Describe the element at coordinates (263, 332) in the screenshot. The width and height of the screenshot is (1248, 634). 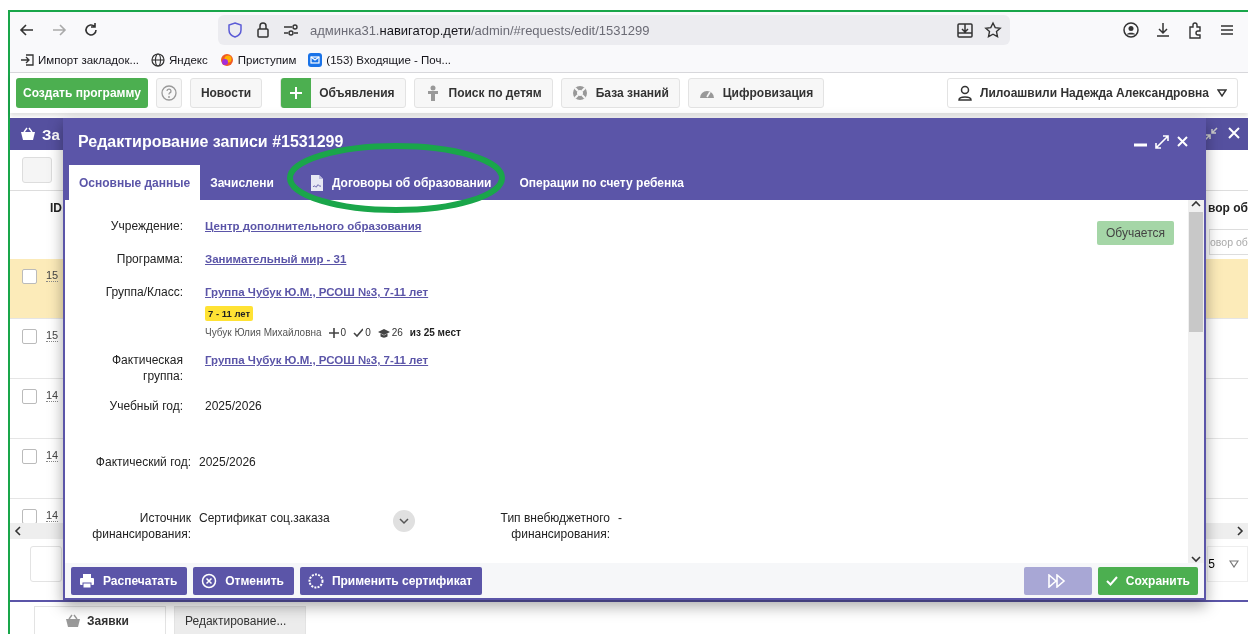
I see `teacher-name: Чубук Юлия Михайловна` at that location.